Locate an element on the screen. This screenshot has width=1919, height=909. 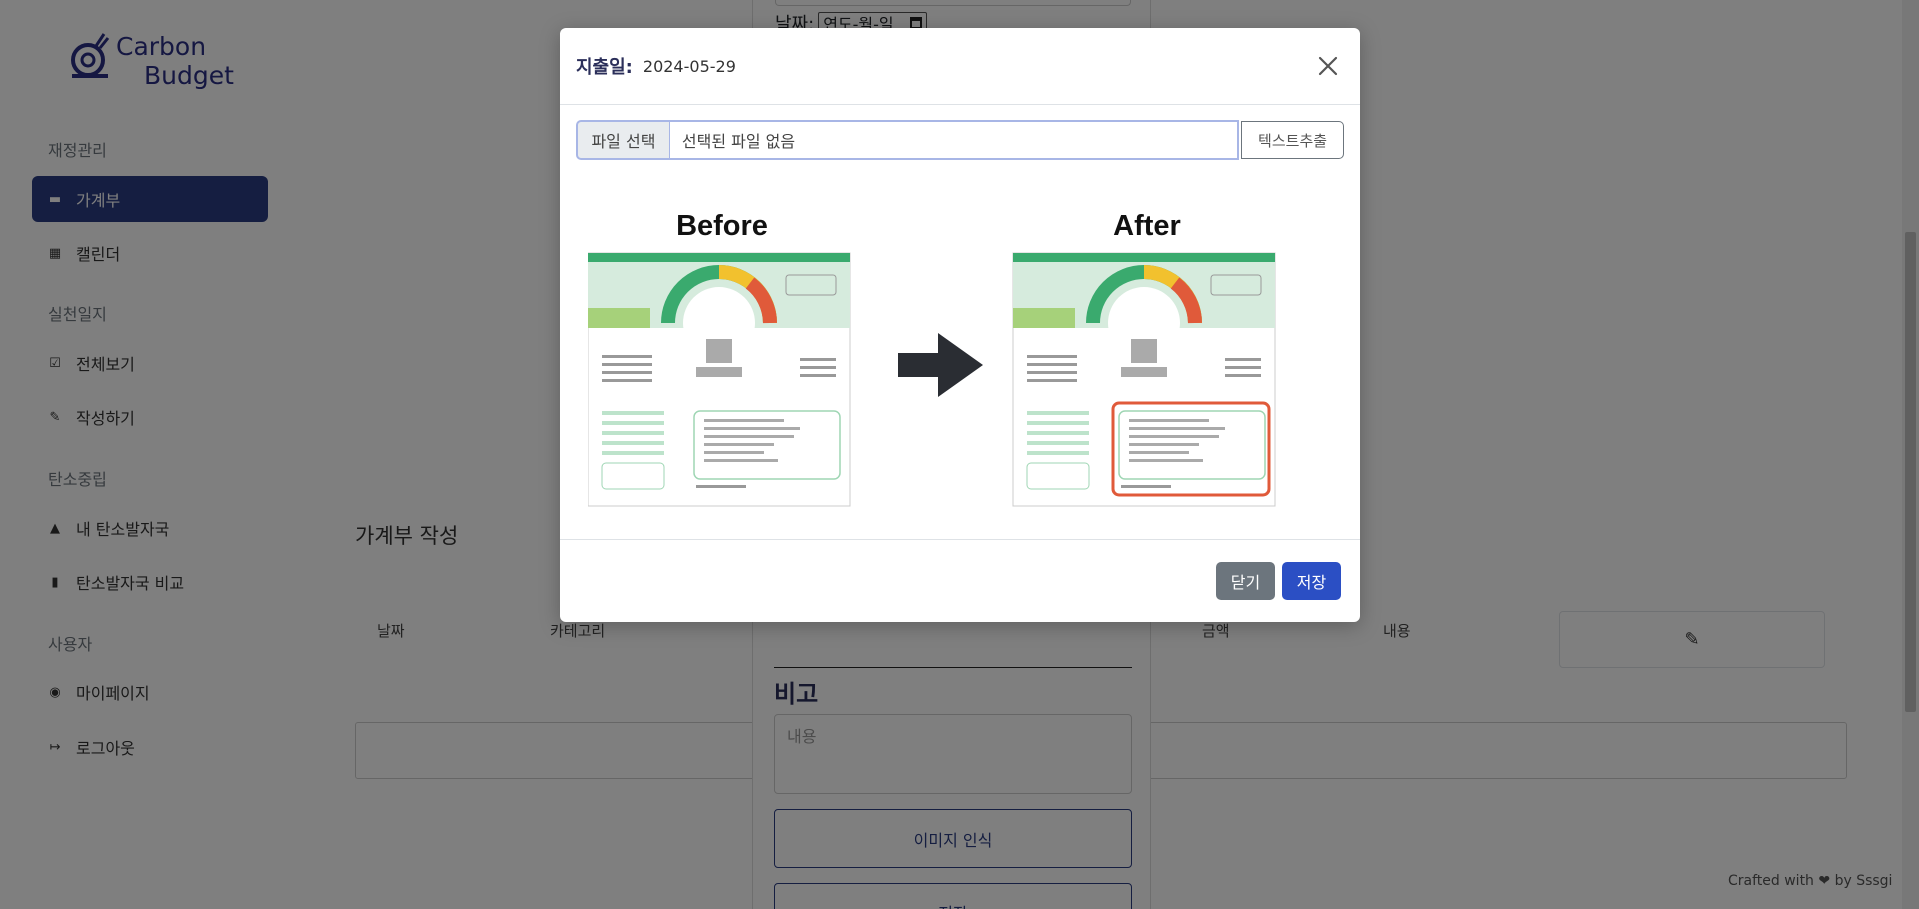
arrow-right-icon is located at coordinates (940, 365).